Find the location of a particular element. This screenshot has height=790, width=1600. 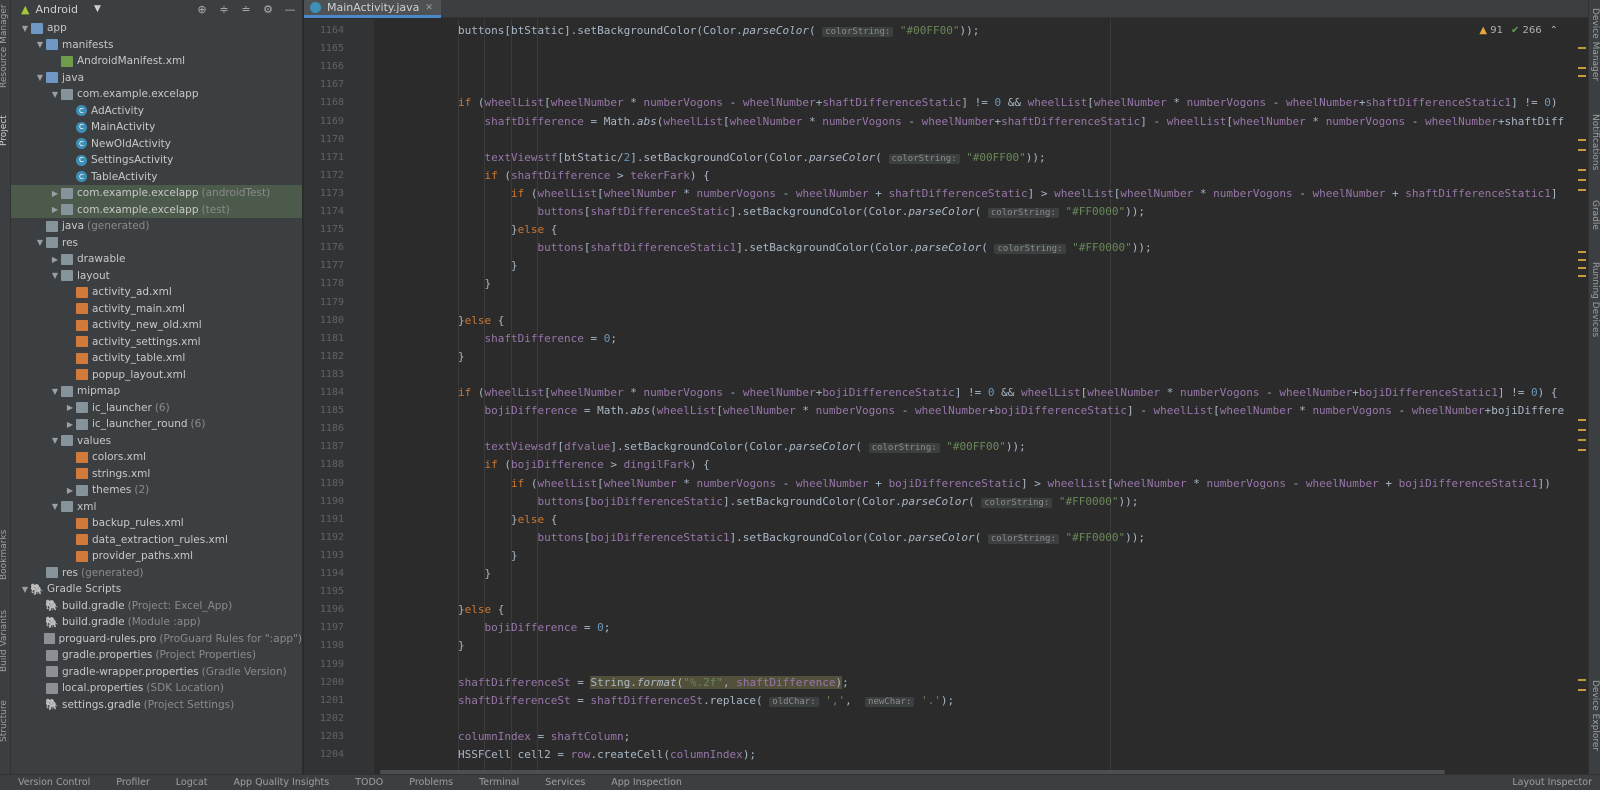

code-line: if (bojiDifference > dingilFark) { is located at coordinates (597, 464).